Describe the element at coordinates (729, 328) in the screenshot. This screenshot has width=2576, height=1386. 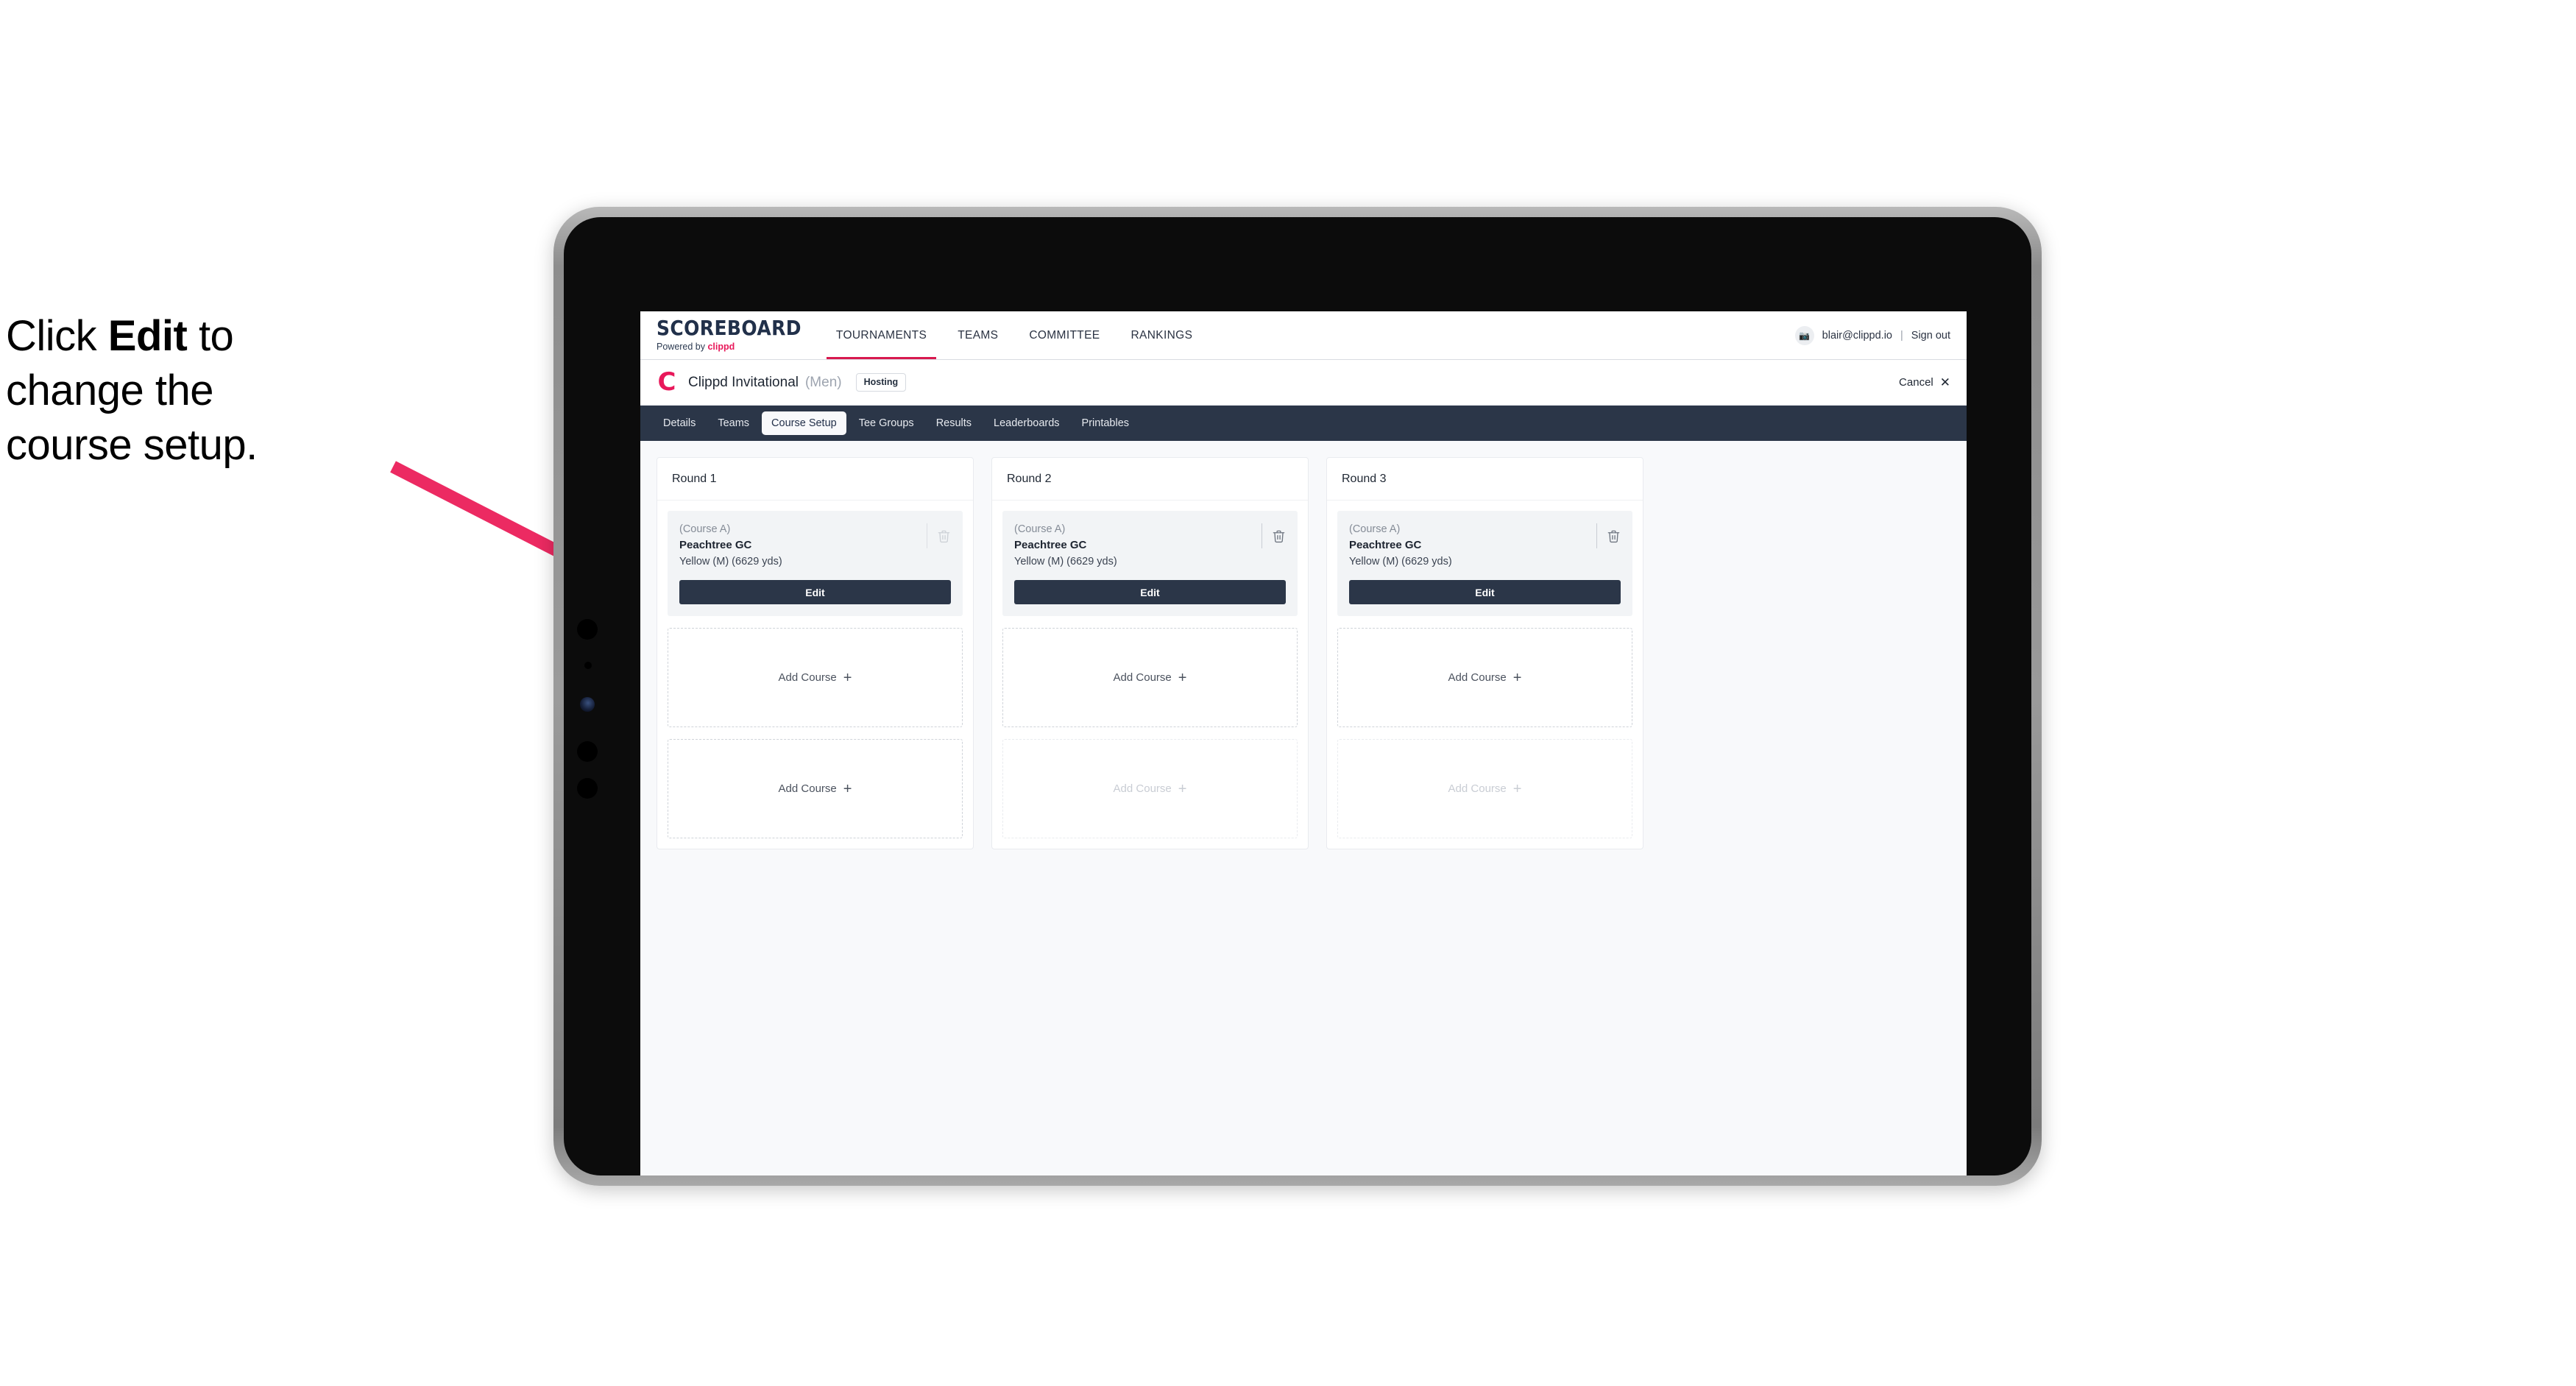
I see `brand-title: SCOREBOARD` at that location.